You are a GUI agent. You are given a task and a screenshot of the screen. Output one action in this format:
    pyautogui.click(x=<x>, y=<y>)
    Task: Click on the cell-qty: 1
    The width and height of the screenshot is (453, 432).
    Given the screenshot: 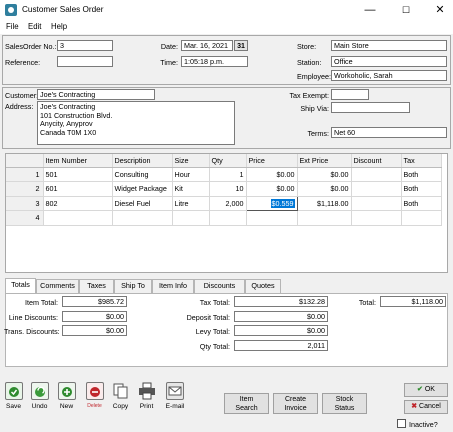 What is the action you would take?
    pyautogui.click(x=228, y=174)
    